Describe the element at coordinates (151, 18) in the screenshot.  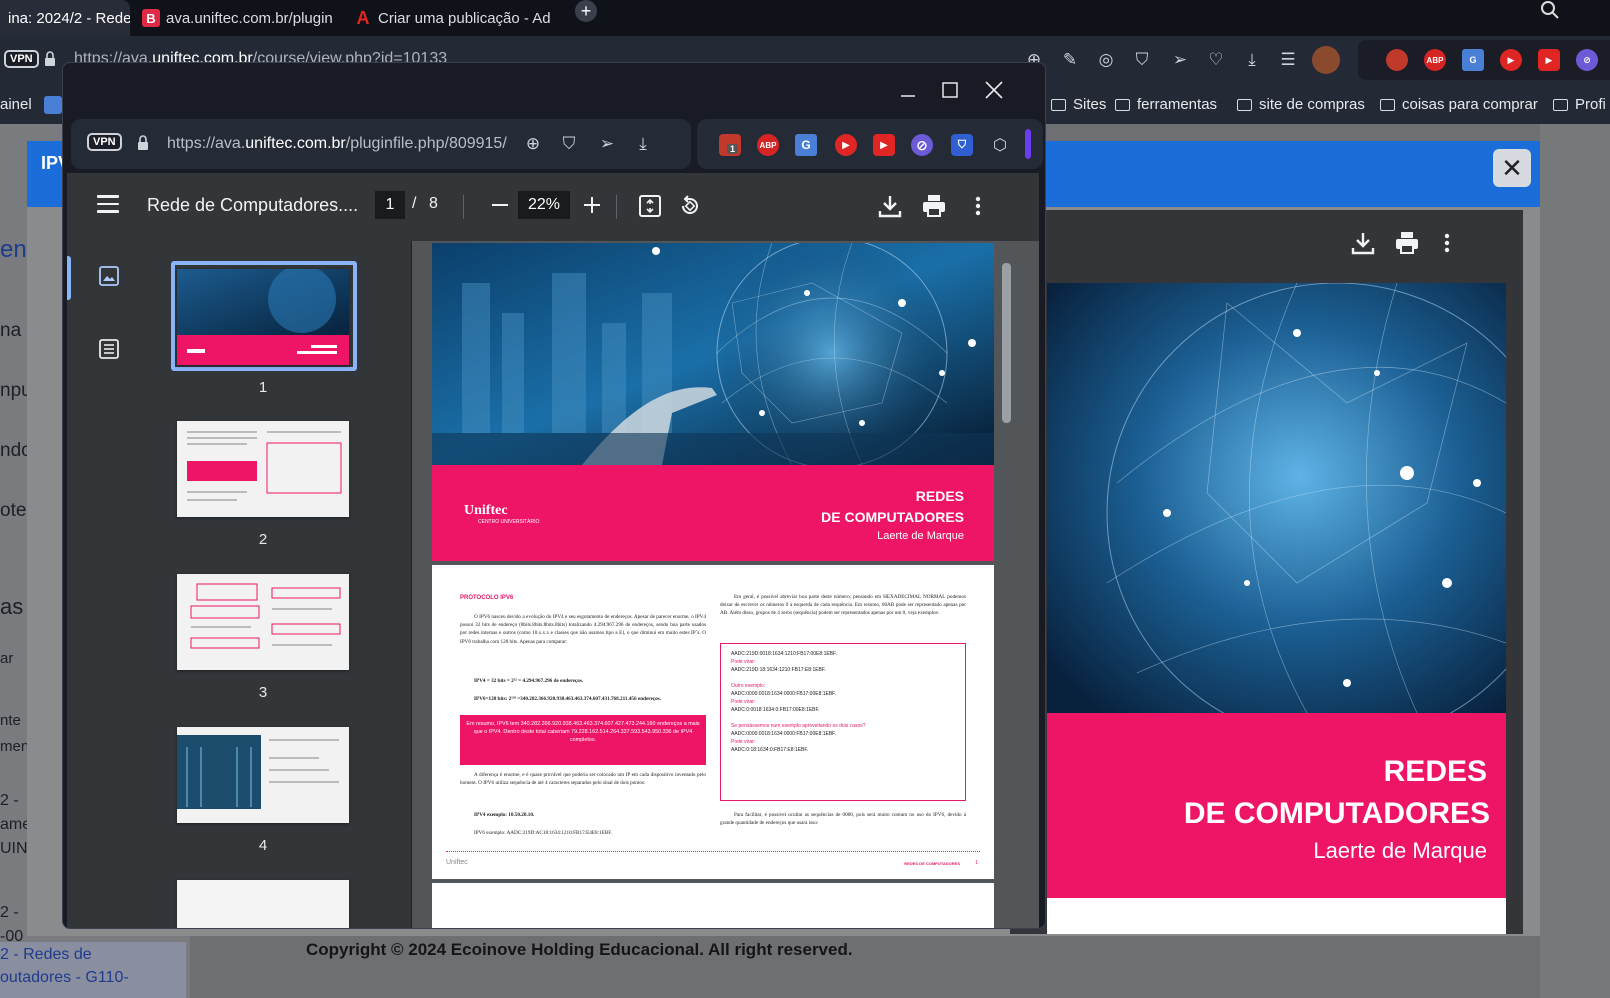
I see `blackboard-favicon-icon: B` at that location.